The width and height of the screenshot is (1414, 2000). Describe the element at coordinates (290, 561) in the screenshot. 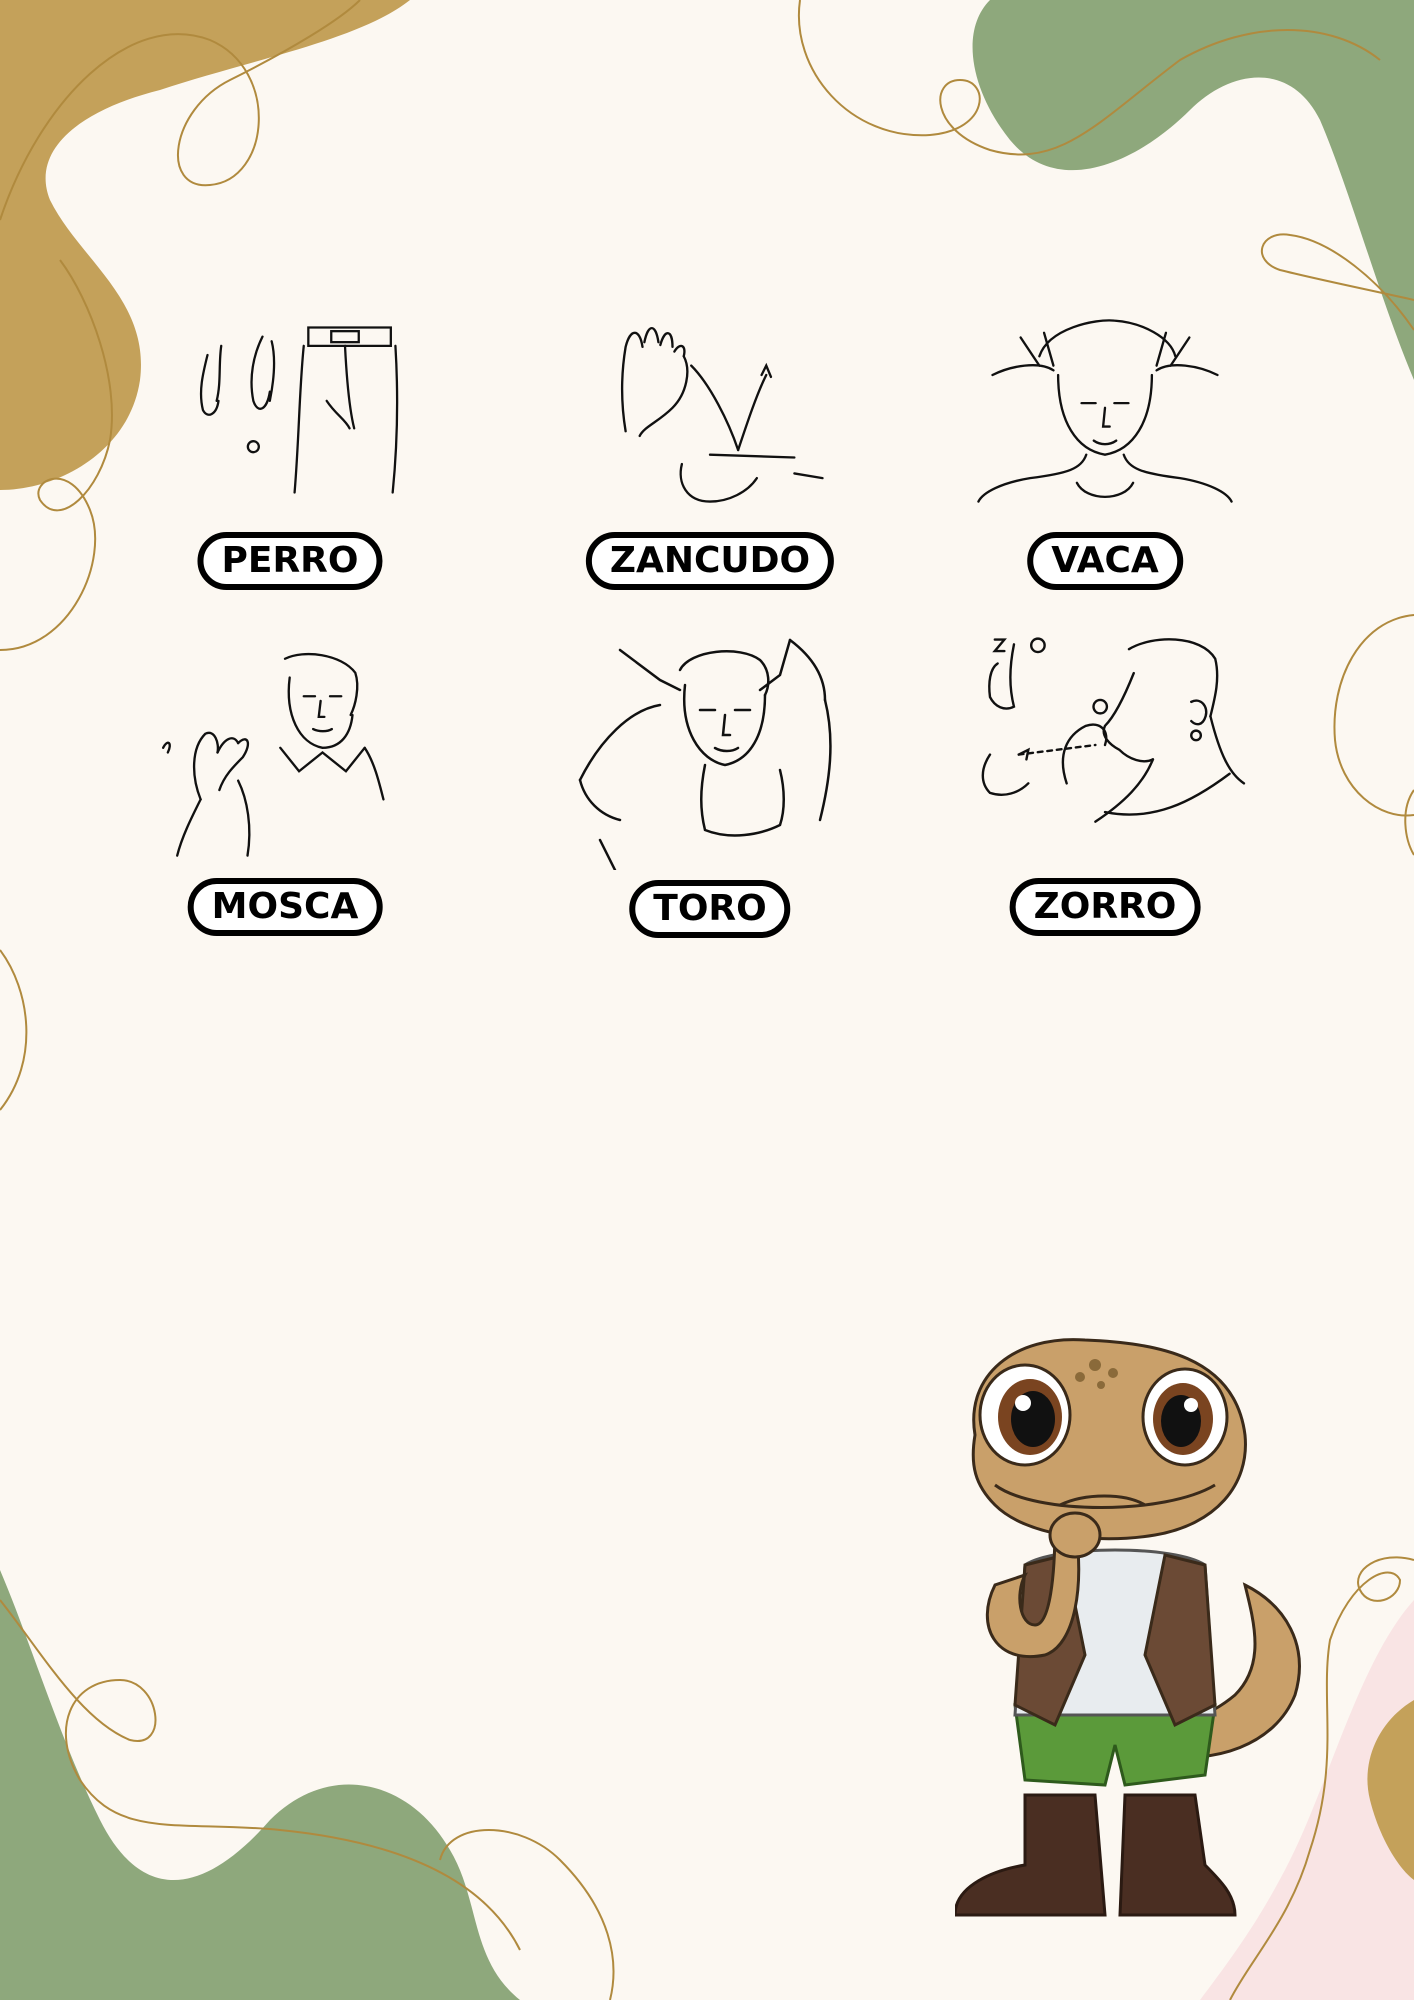

I see `sign-label: PERRO` at that location.